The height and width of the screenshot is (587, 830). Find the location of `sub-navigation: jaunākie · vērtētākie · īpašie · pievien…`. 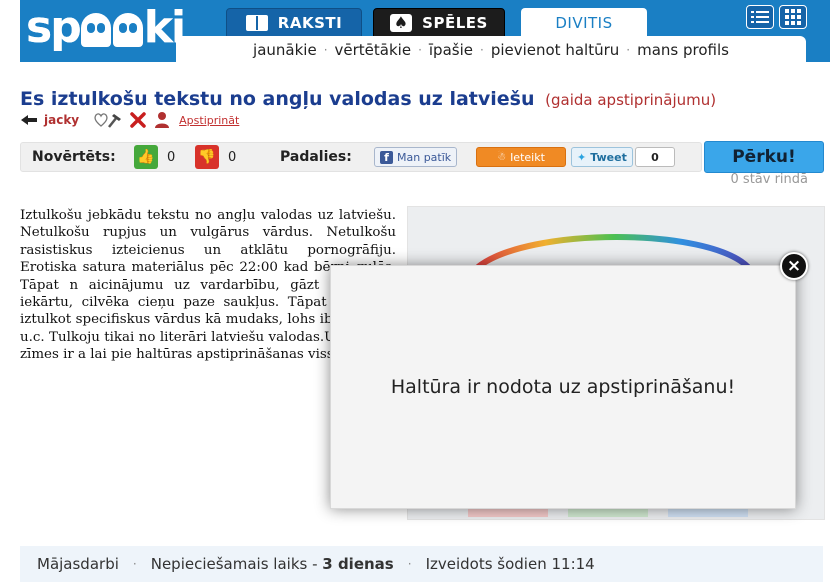

sub-navigation: jaunākie · vērtētākie · īpašie · pievien… is located at coordinates (491, 50).